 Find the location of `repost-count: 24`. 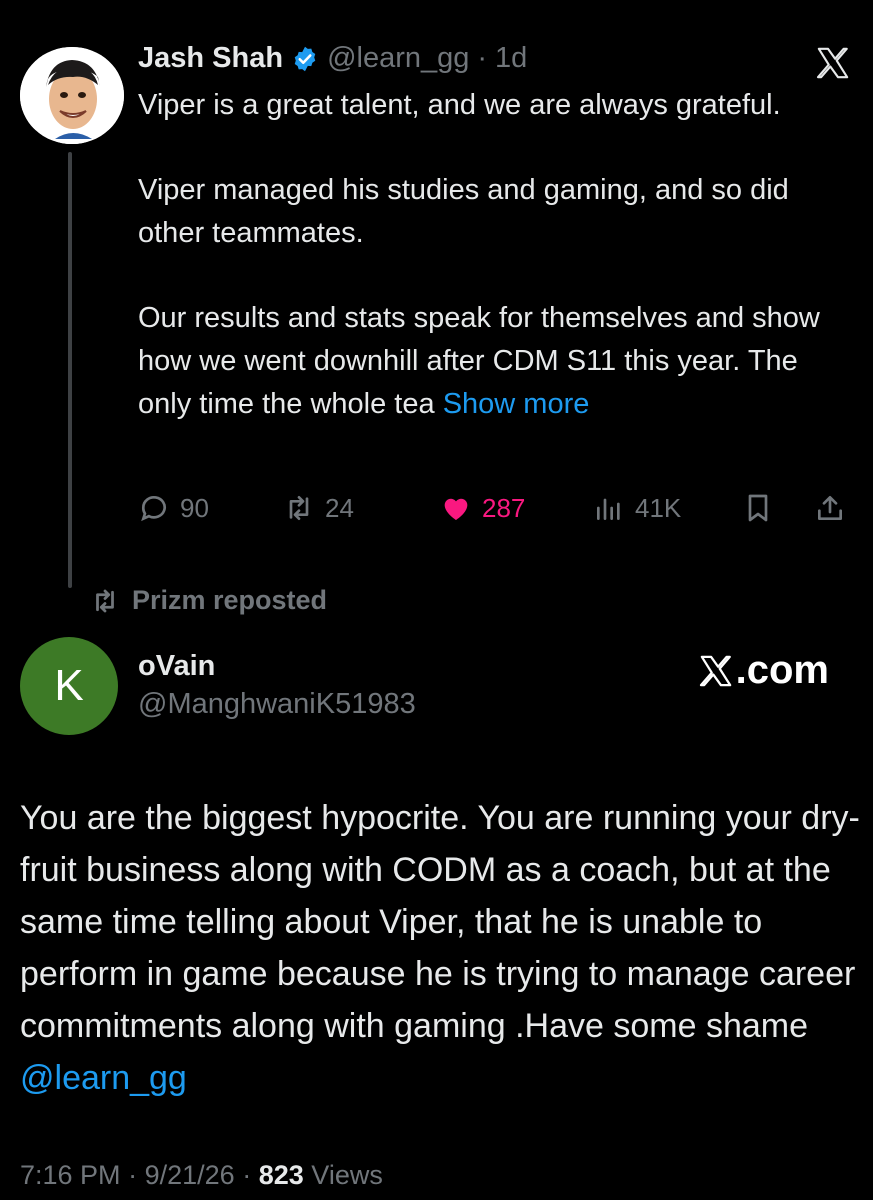

repost-count: 24 is located at coordinates (339, 507).